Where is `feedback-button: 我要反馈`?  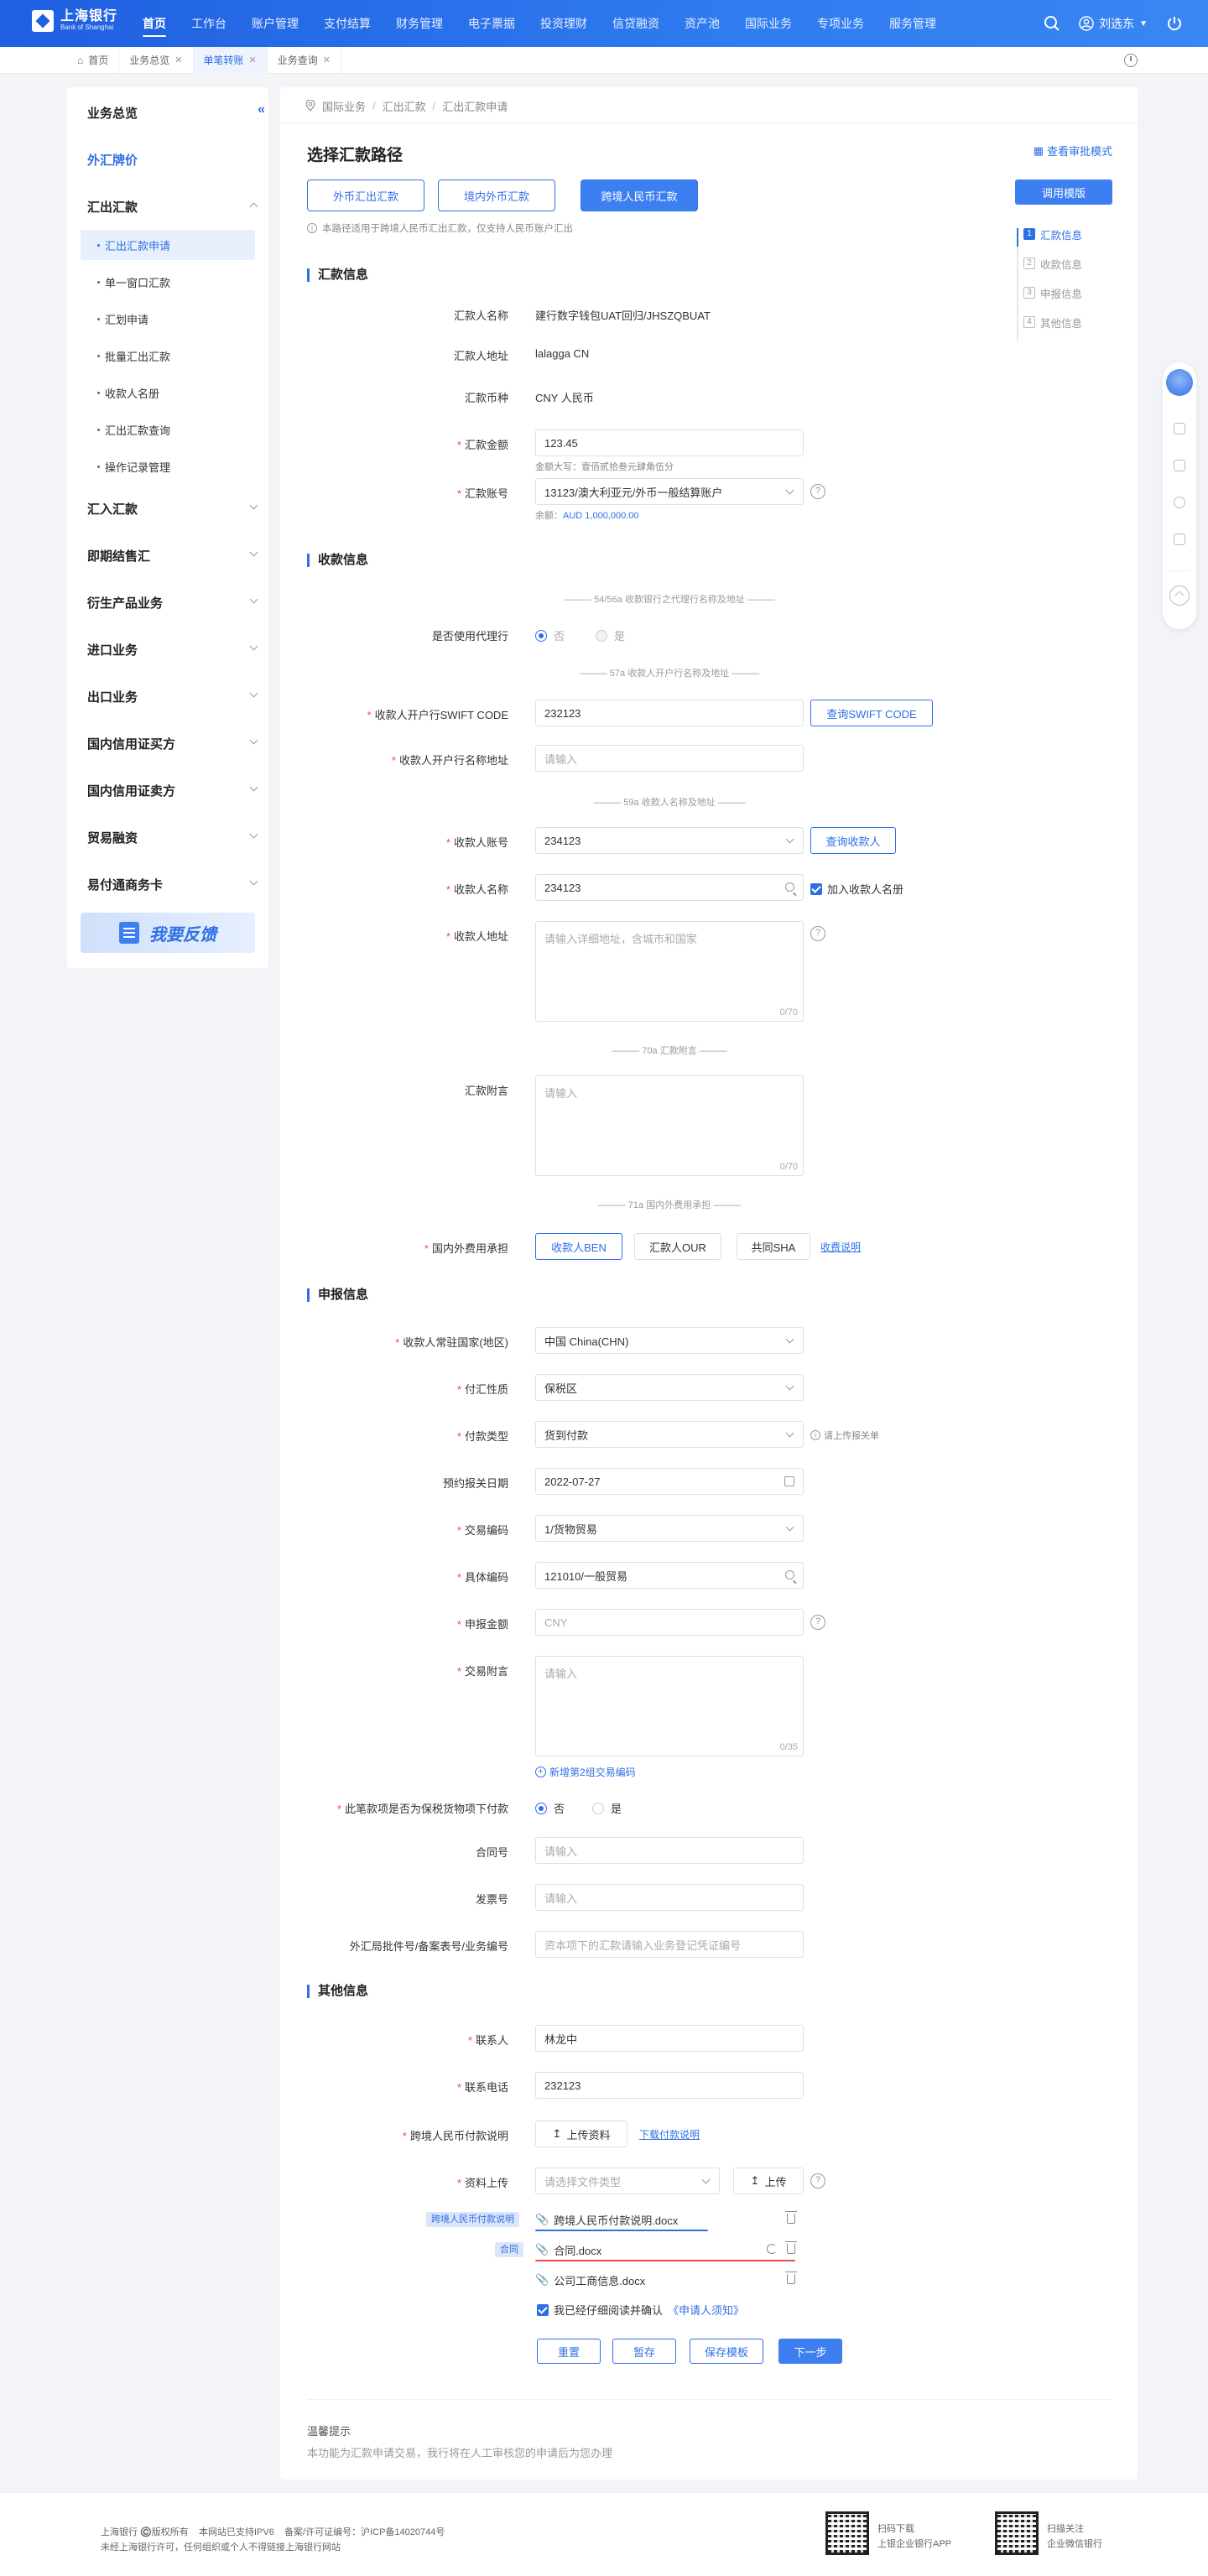 feedback-button: 我要反馈 is located at coordinates (168, 933).